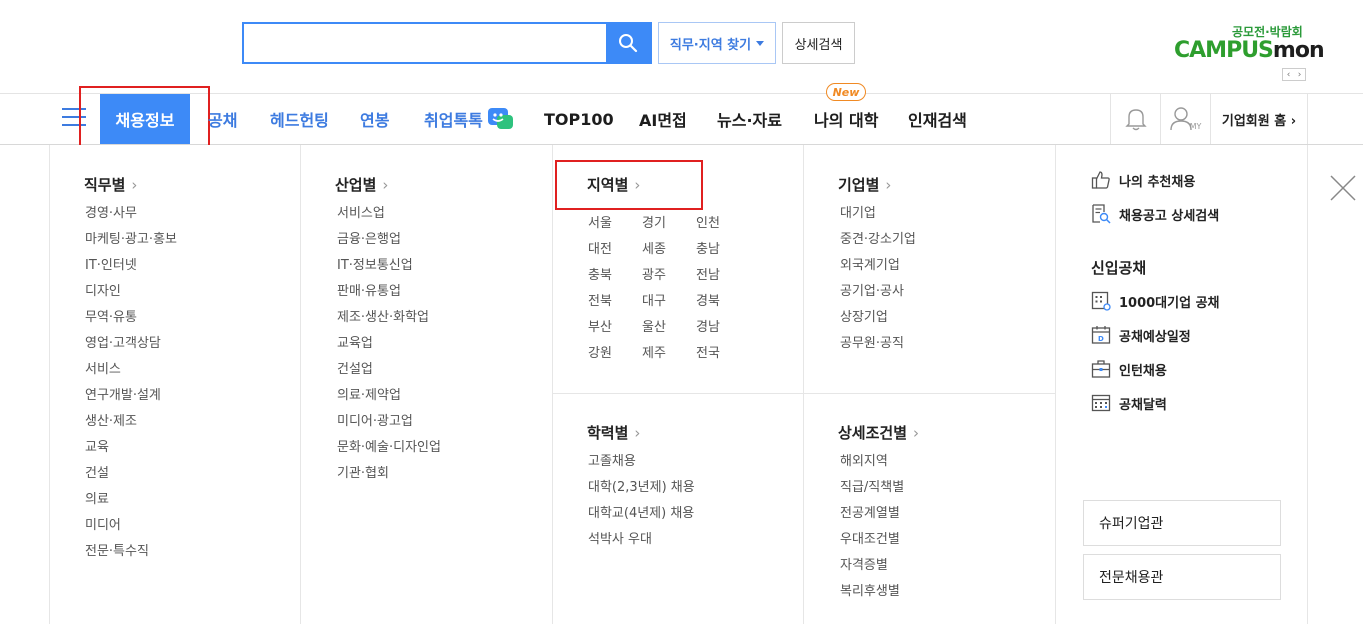 This screenshot has height=624, width=1363. I want to click on region-link: 세종, so click(669, 250).